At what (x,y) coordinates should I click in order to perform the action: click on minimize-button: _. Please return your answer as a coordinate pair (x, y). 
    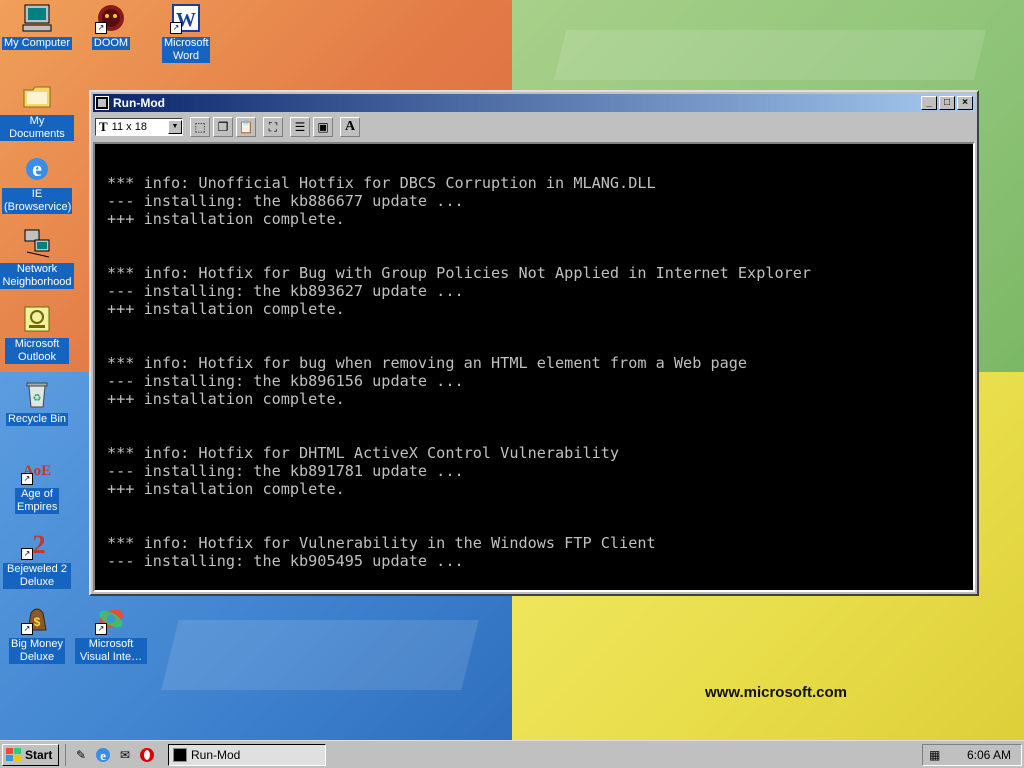
    Looking at the image, I should click on (929, 103).